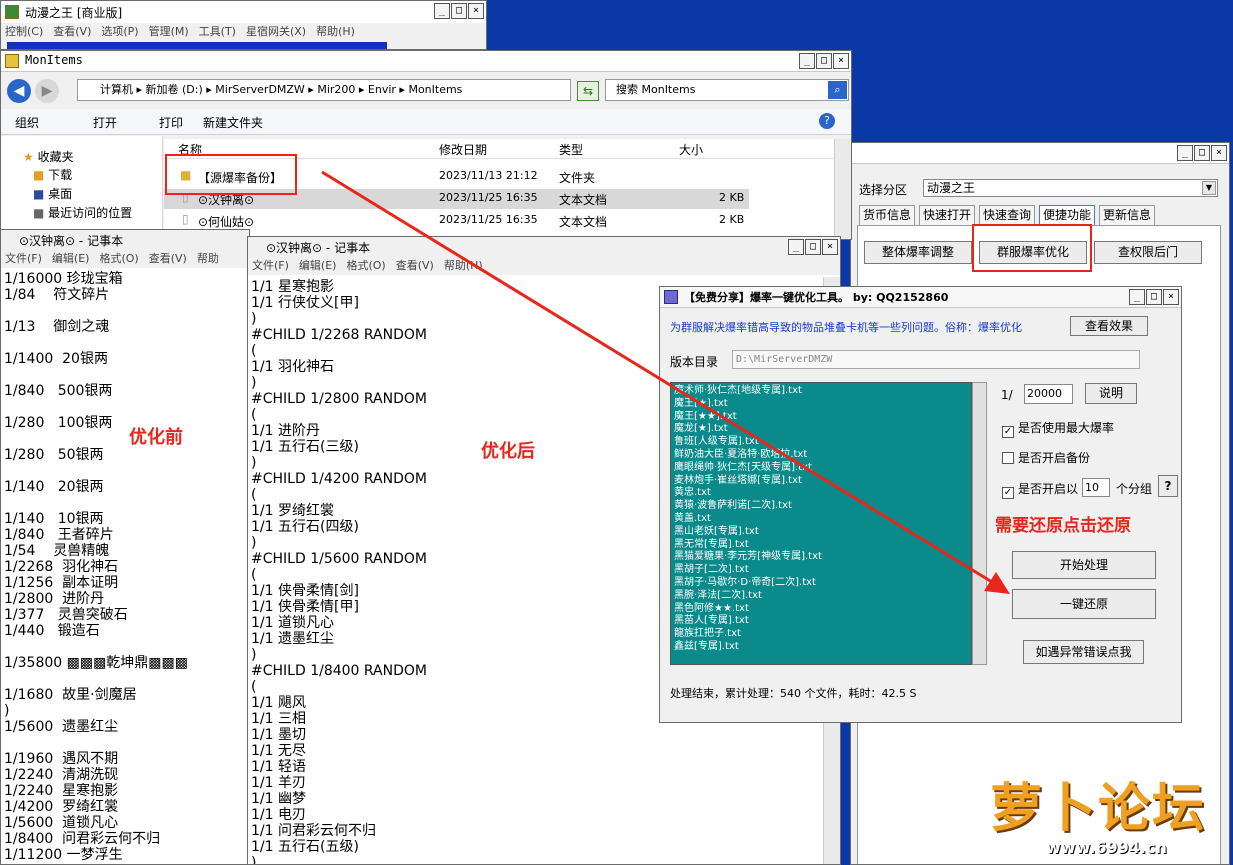 The image size is (1233, 865). What do you see at coordinates (156, 437) in the screenshot?
I see `label-before: 优化前` at bounding box center [156, 437].